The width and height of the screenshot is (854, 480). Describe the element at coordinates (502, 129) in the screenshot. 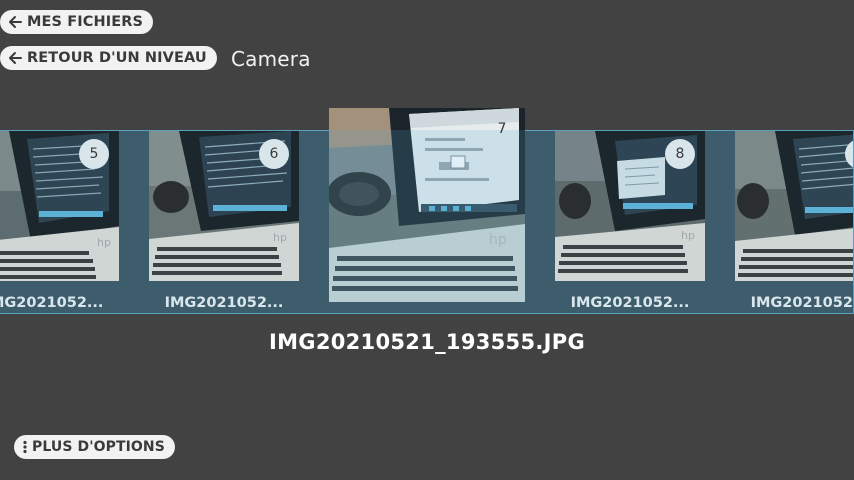

I see `thumbnail-index-badge: 7` at that location.